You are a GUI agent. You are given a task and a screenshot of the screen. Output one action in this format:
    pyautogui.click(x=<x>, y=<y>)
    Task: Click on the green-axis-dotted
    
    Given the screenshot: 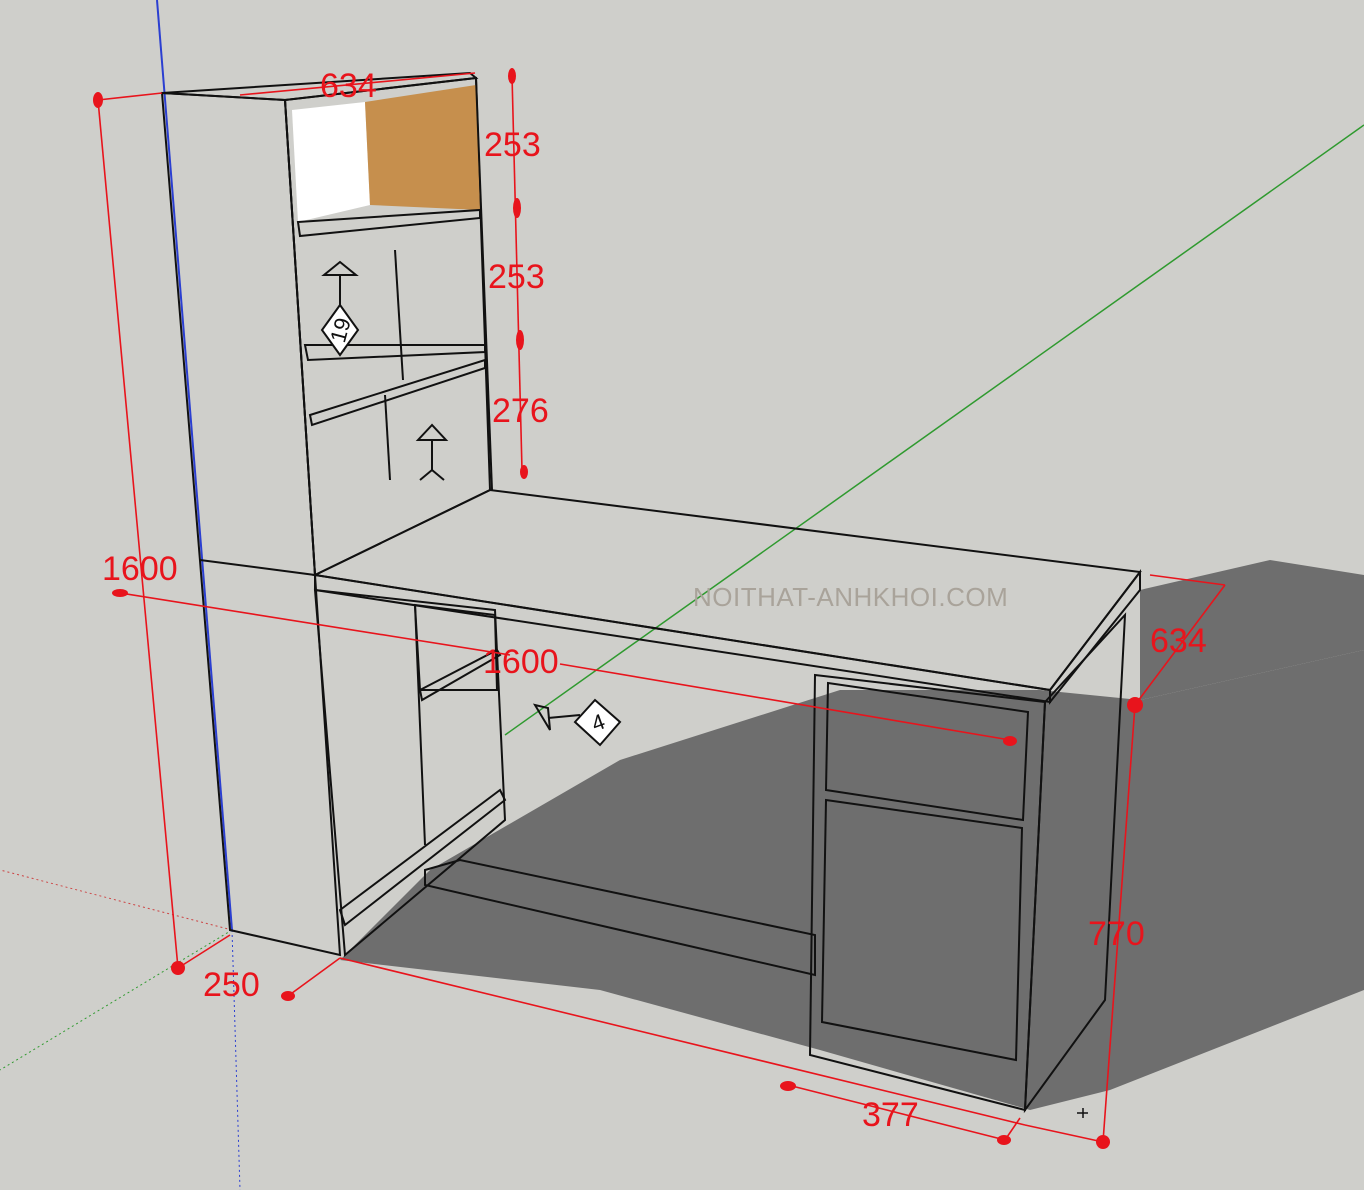 What is the action you would take?
    pyautogui.click(x=116, y=1000)
    